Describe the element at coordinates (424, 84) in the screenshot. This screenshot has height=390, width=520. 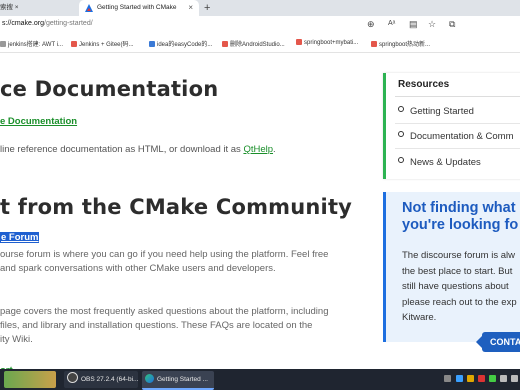
I see `resources-title: Resources` at that location.